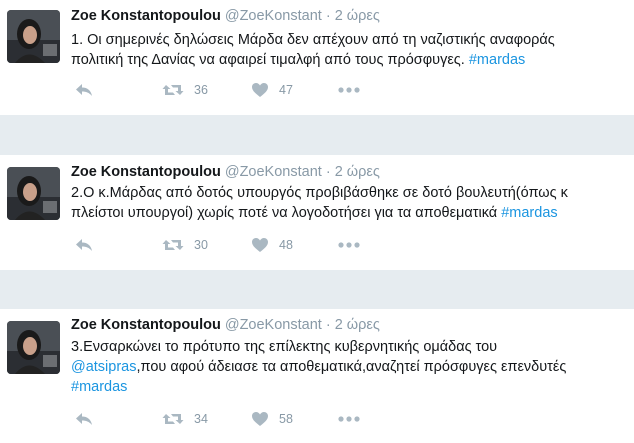 This screenshot has width=634, height=443. I want to click on mention-link: @atsipras, so click(104, 367).